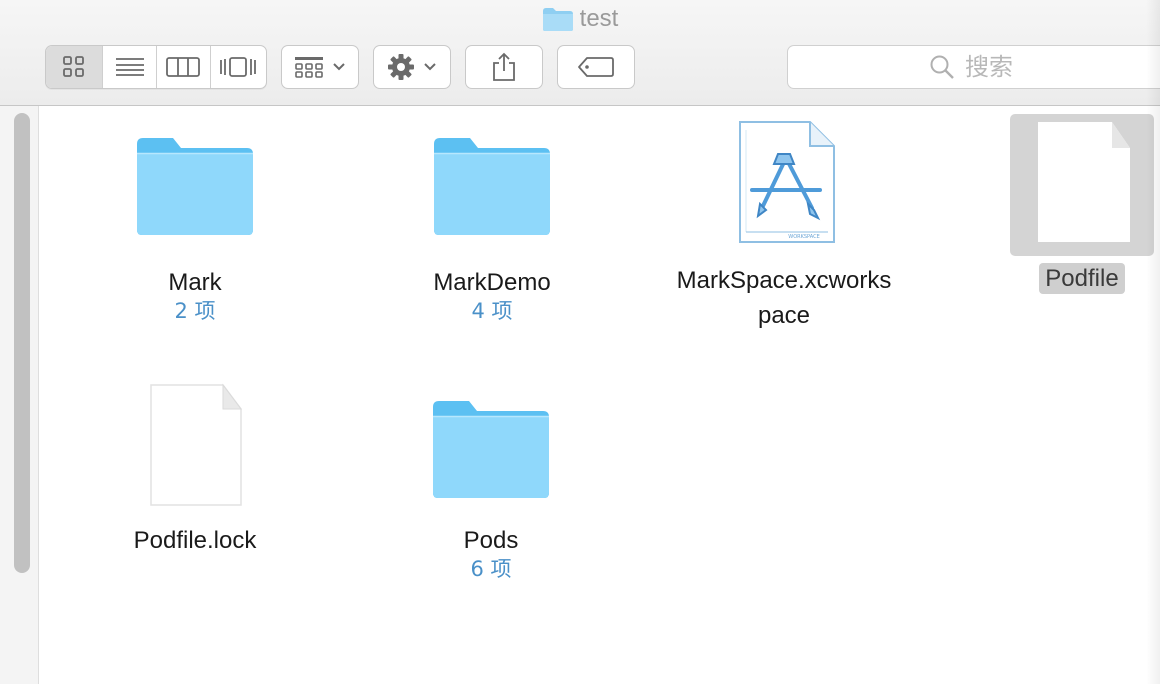  I want to click on tag-icon, so click(596, 67).